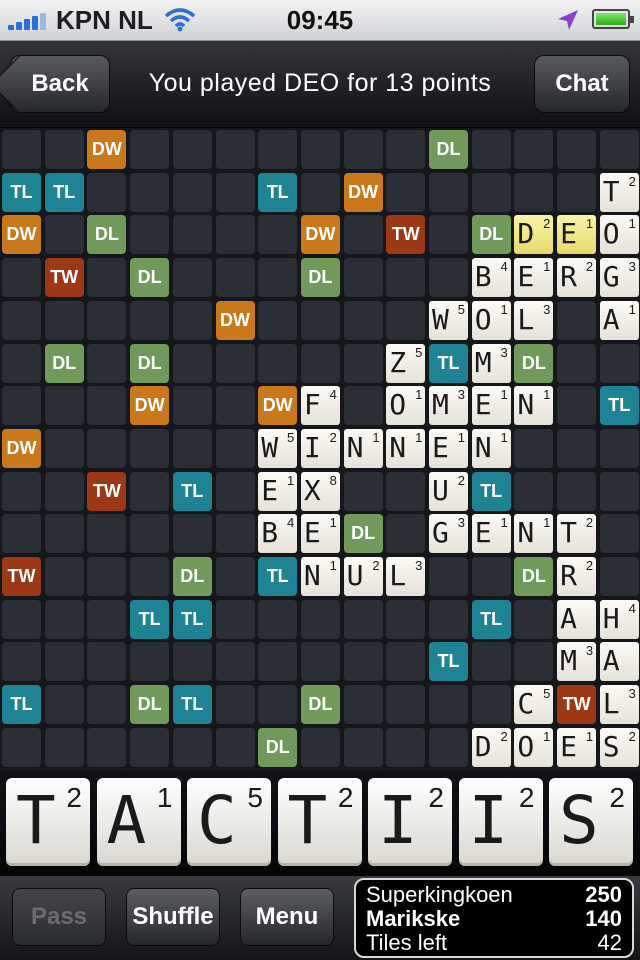 Image resolution: width=640 pixels, height=960 pixels. What do you see at coordinates (619, 747) in the screenshot?
I see `board-tile: S2` at bounding box center [619, 747].